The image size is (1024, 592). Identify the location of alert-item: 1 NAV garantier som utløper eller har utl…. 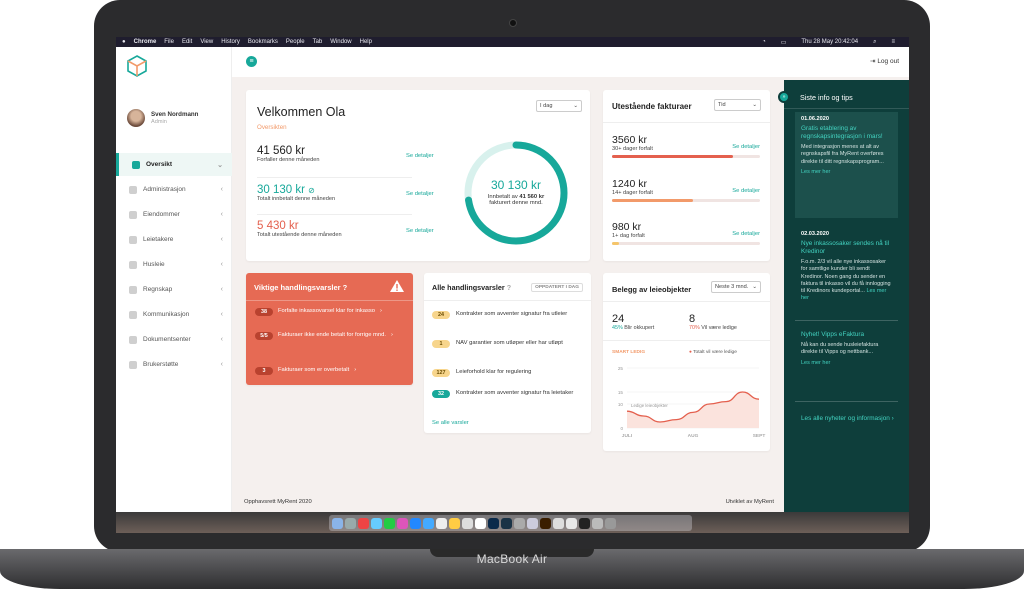
(507, 344).